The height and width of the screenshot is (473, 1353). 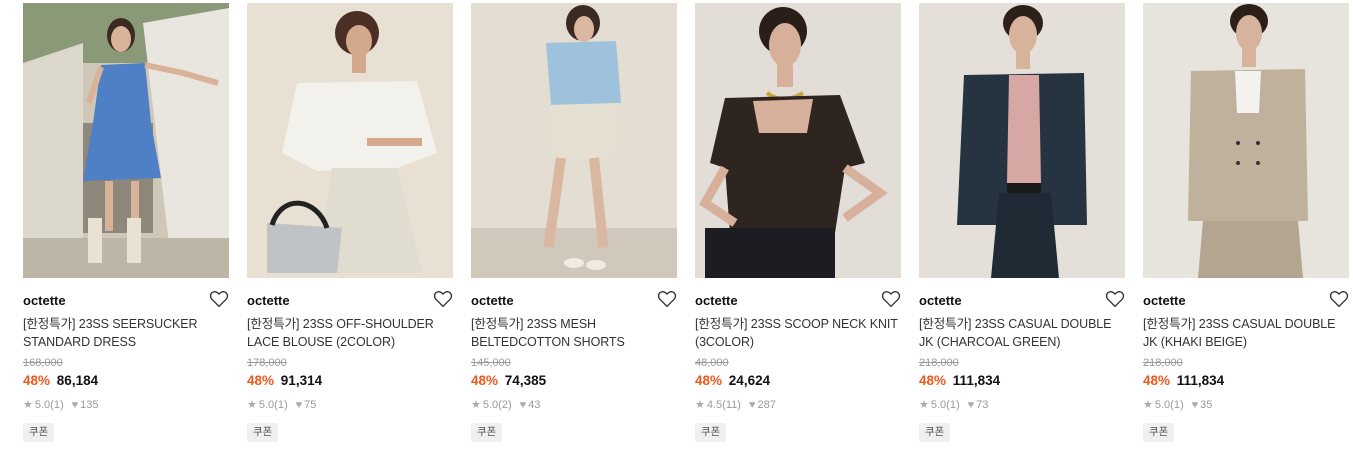 I want to click on price-row: 48% 24,624, so click(x=798, y=381).